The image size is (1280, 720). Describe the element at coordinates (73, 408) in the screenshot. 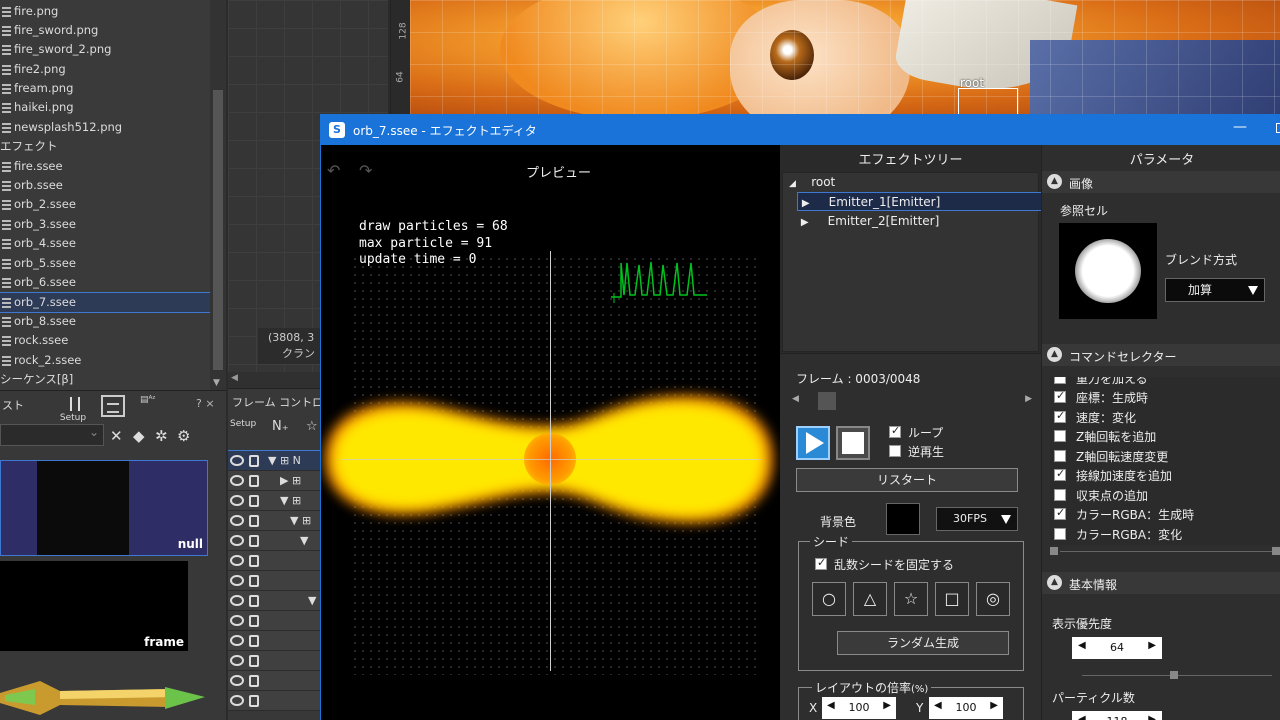

I see `setup-button: Setup` at that location.